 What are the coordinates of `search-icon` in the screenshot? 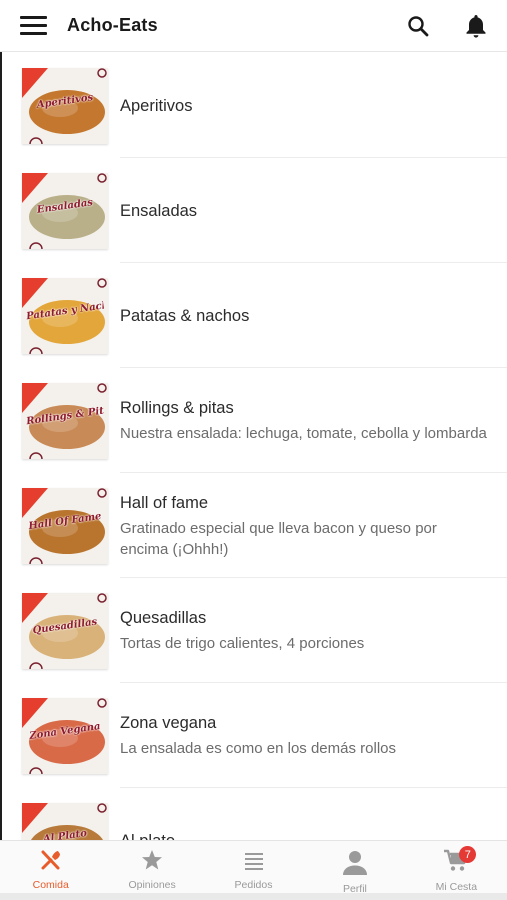 It's located at (418, 26).